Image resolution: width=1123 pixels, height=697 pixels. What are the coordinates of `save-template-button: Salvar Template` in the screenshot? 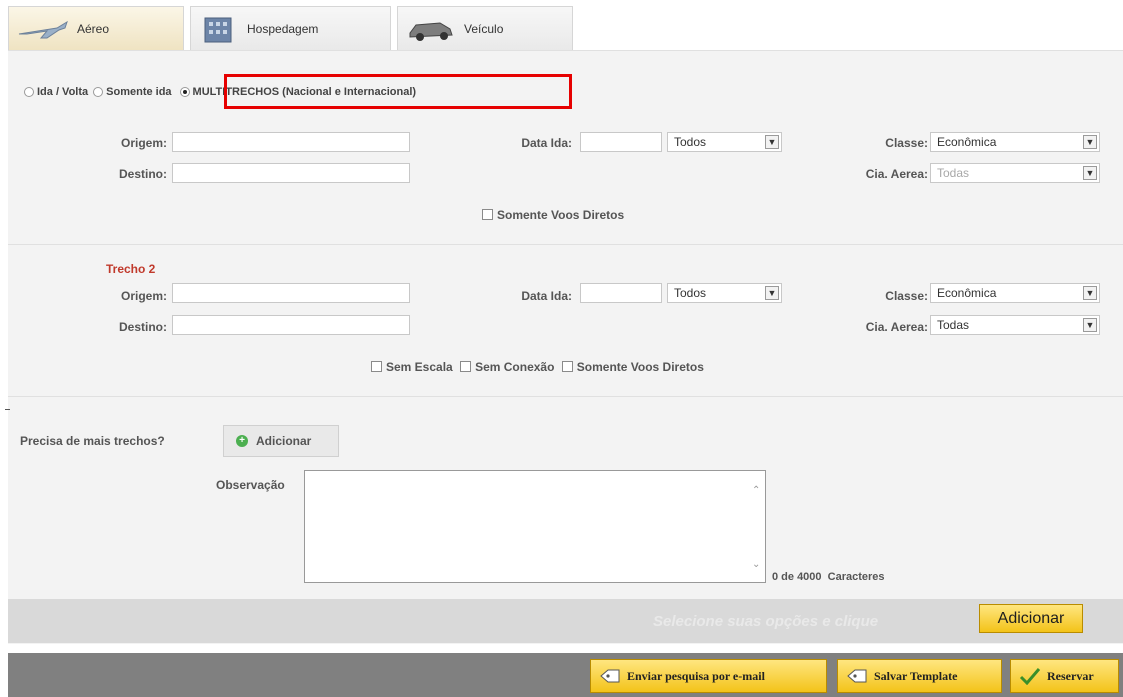 It's located at (919, 676).